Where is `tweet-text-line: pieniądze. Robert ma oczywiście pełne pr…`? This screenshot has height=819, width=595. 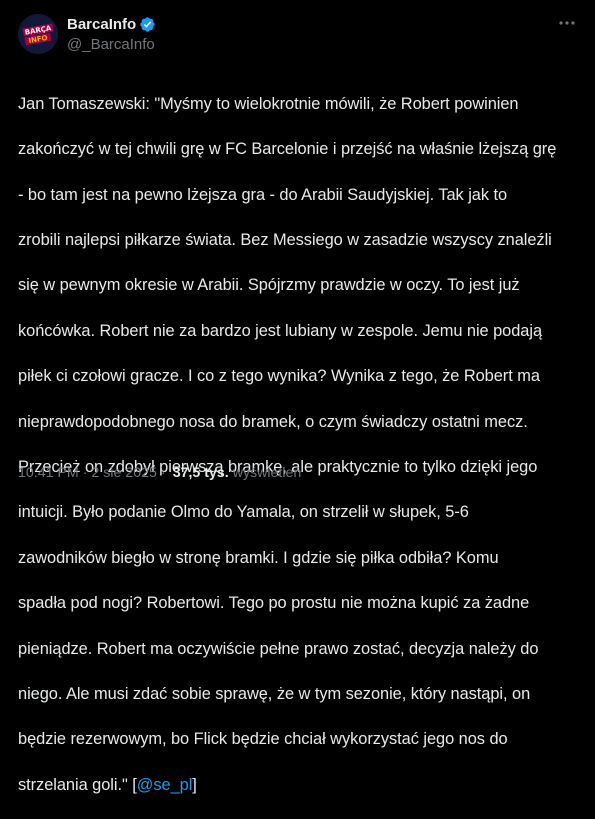 tweet-text-line: pieniądze. Robert ma oczywiście pełne pr… is located at coordinates (278, 648).